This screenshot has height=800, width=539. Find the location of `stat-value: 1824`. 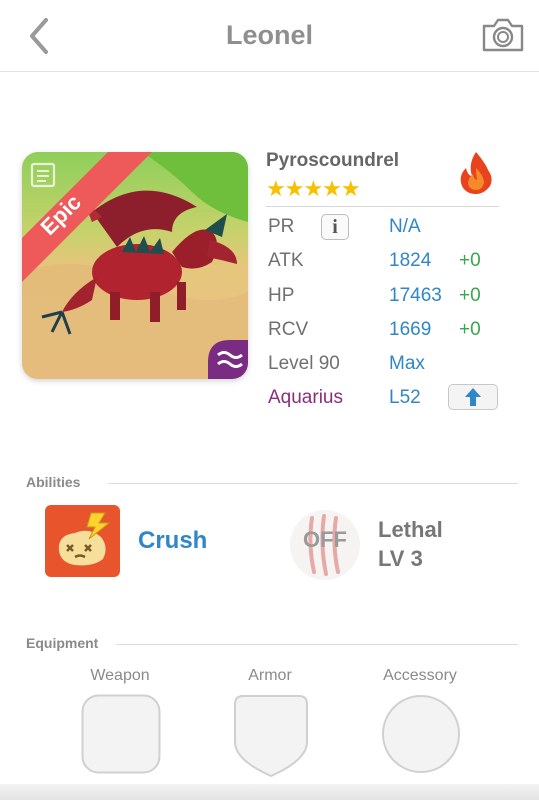

stat-value: 1824 is located at coordinates (410, 260).